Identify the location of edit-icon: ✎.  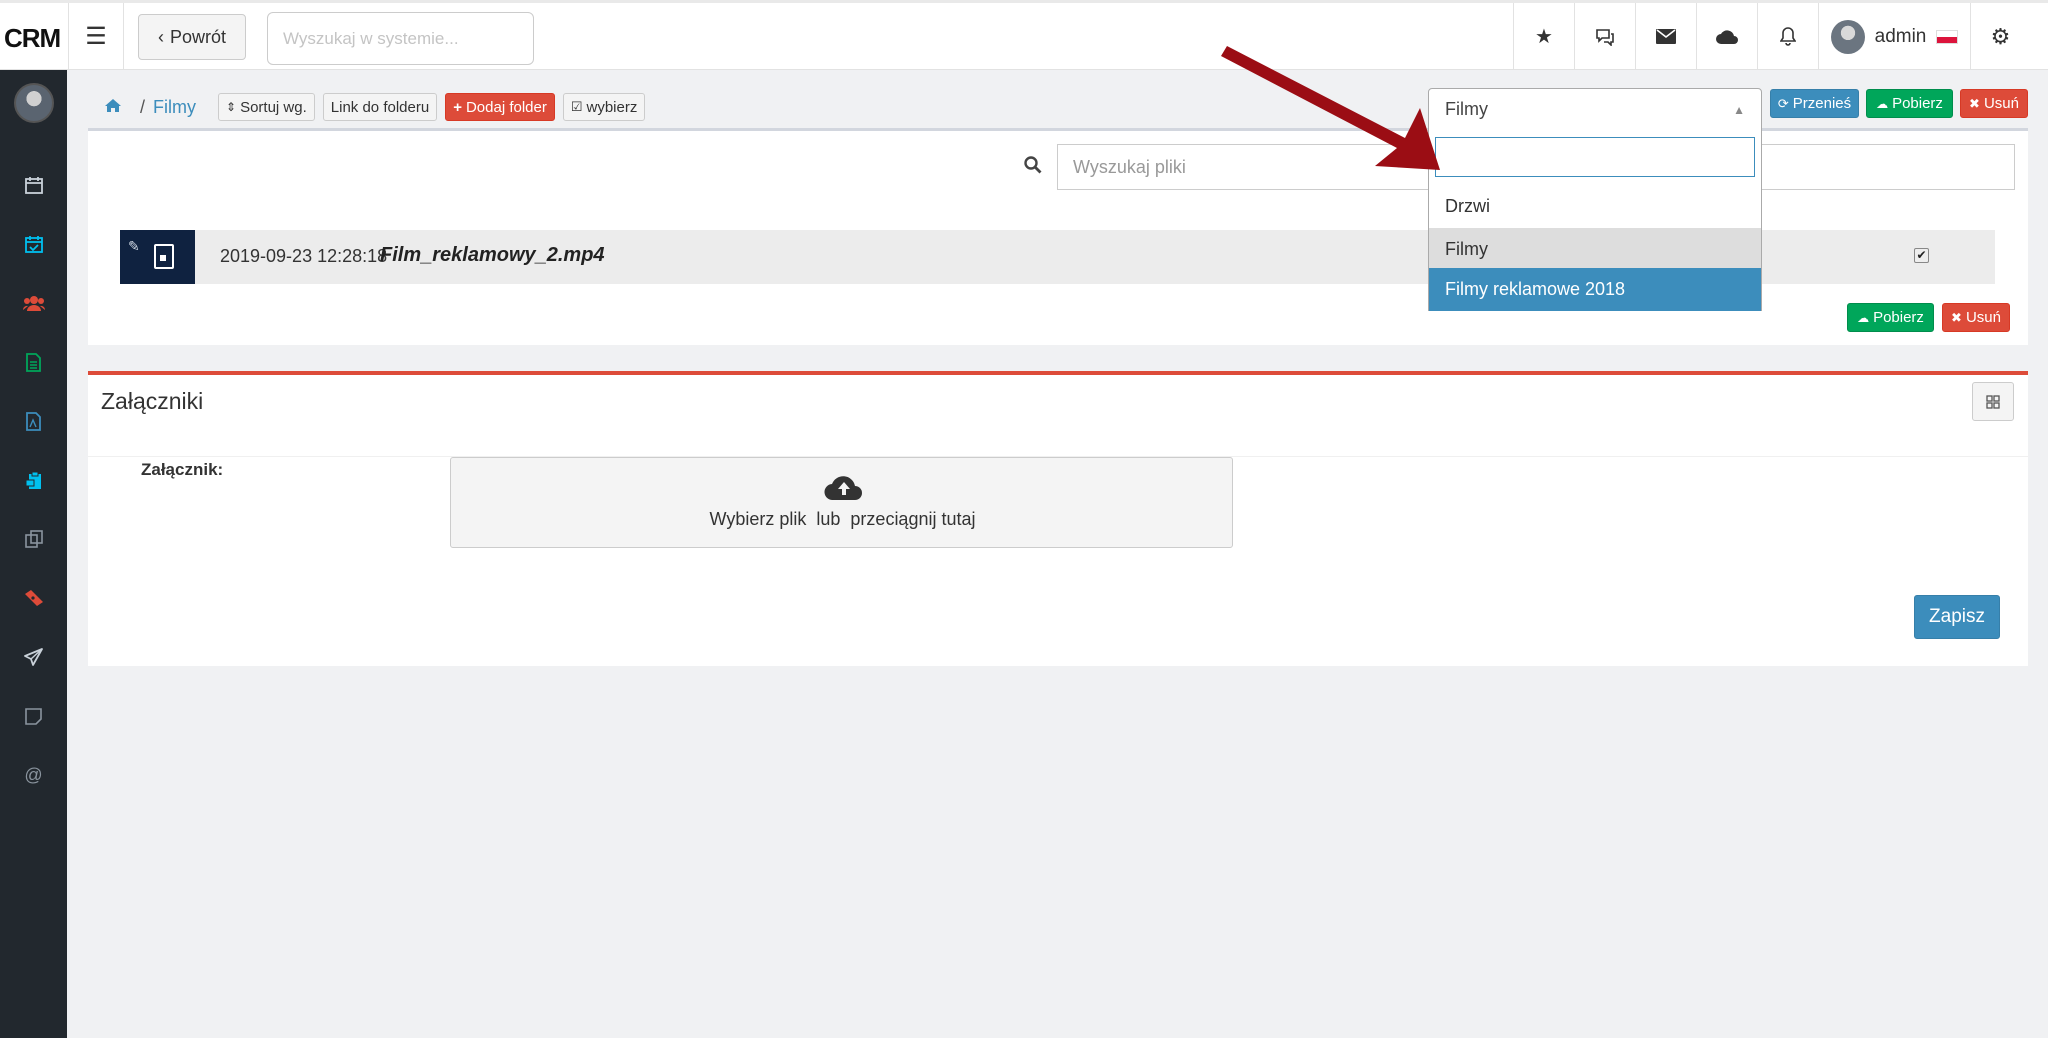
(134, 246).